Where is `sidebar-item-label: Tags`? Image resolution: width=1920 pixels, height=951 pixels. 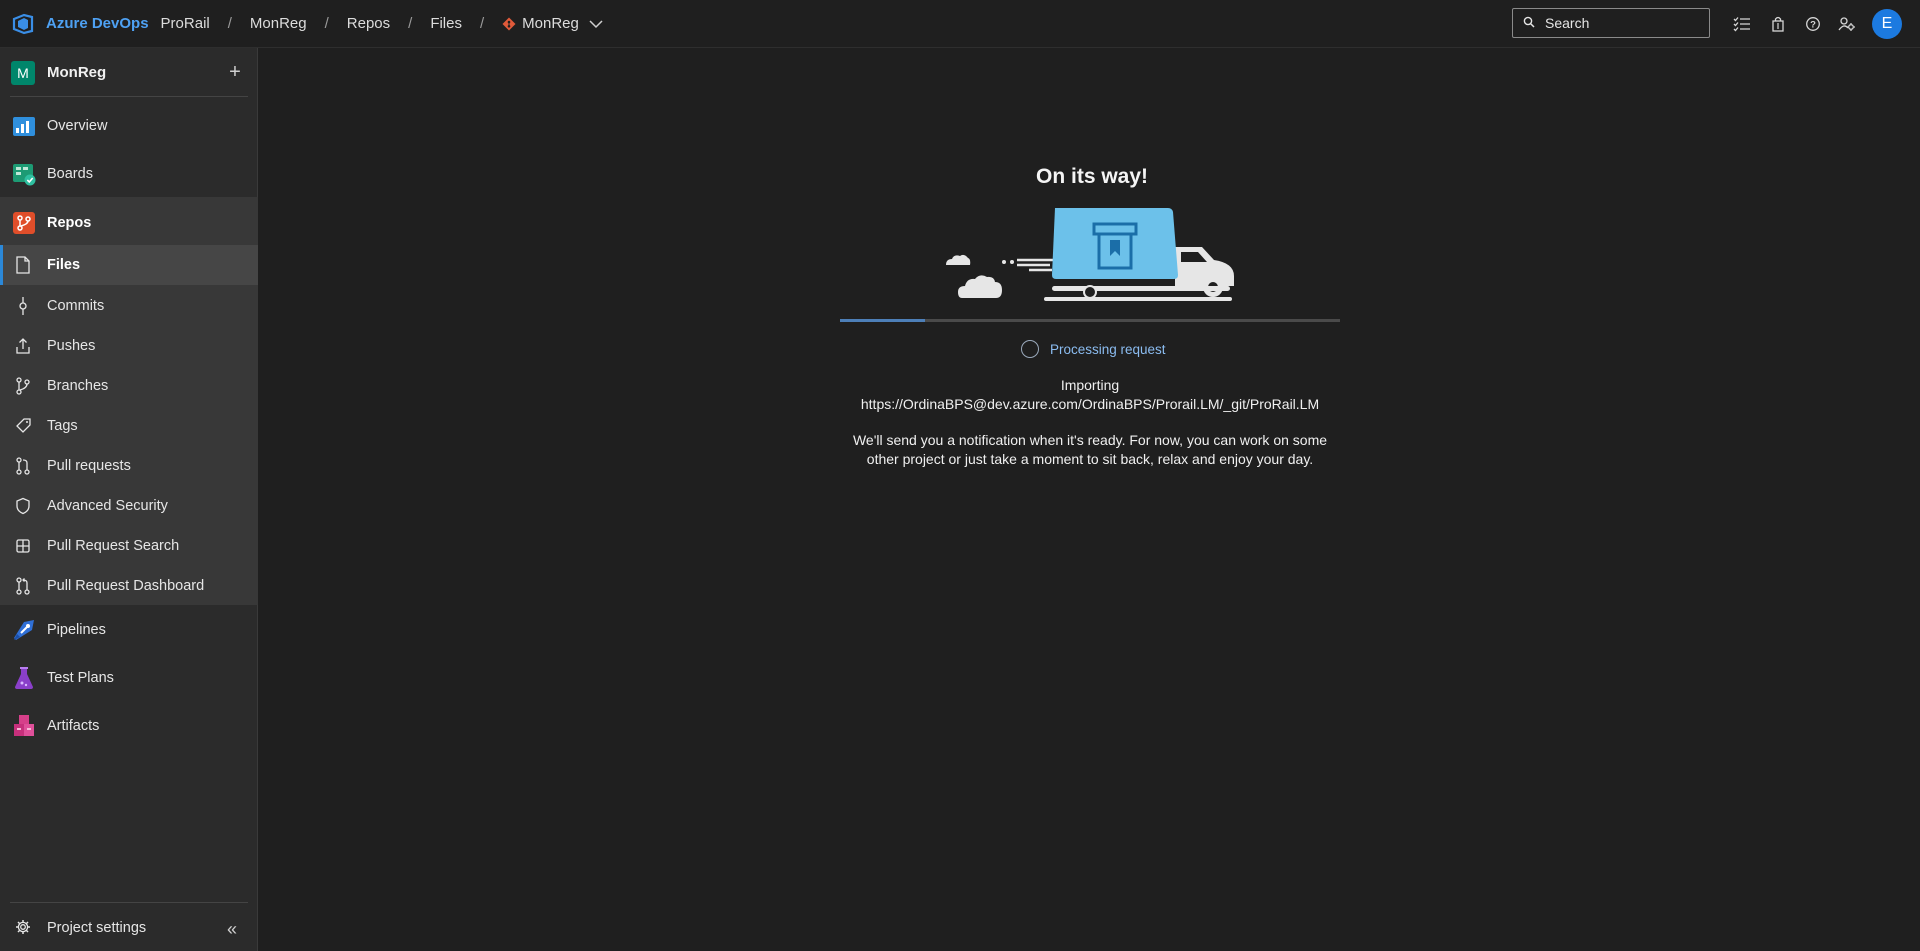
sidebar-item-label: Tags is located at coordinates (62, 426).